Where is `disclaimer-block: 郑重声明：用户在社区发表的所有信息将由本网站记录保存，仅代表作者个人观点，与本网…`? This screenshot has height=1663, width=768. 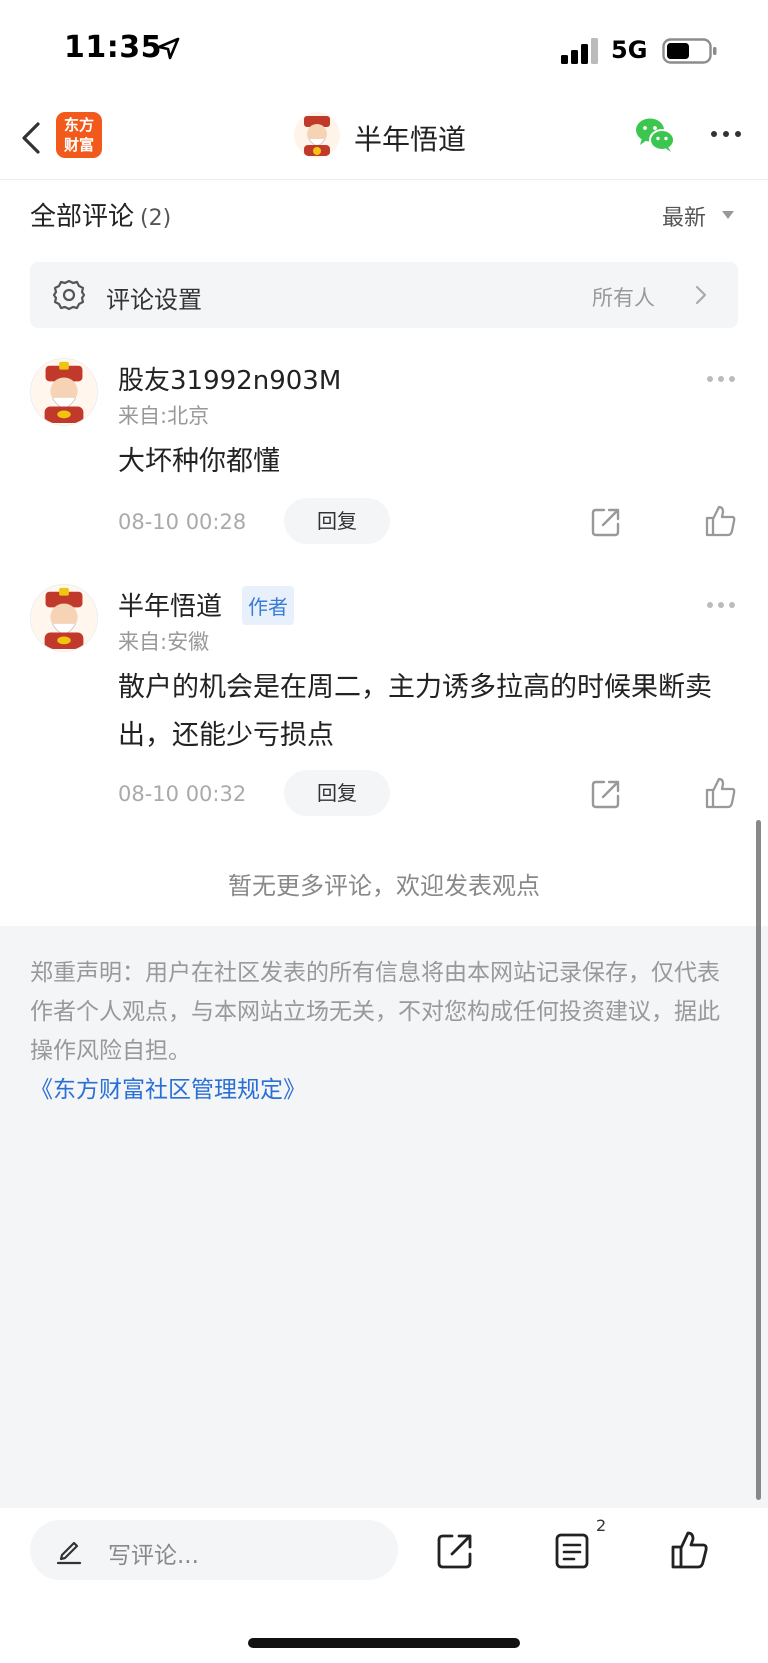 disclaimer-block: 郑重声明：用户在社区发表的所有信息将由本网站记录保存，仅代表作者个人观点，与本网… is located at coordinates (386, 1032).